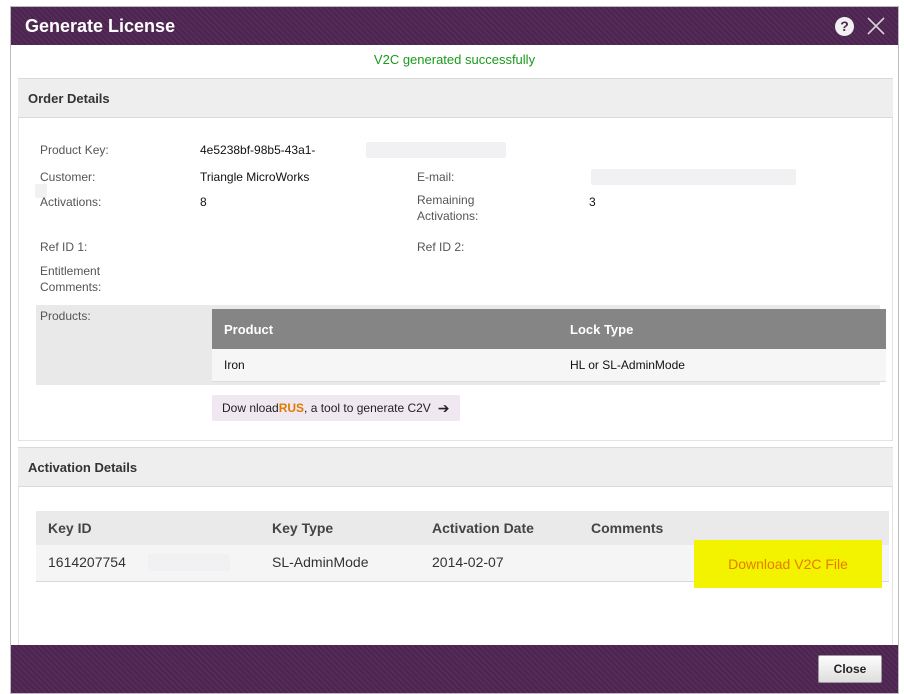  Describe the element at coordinates (83, 467) in the screenshot. I see `activation-details-heading: Activation Details` at that location.